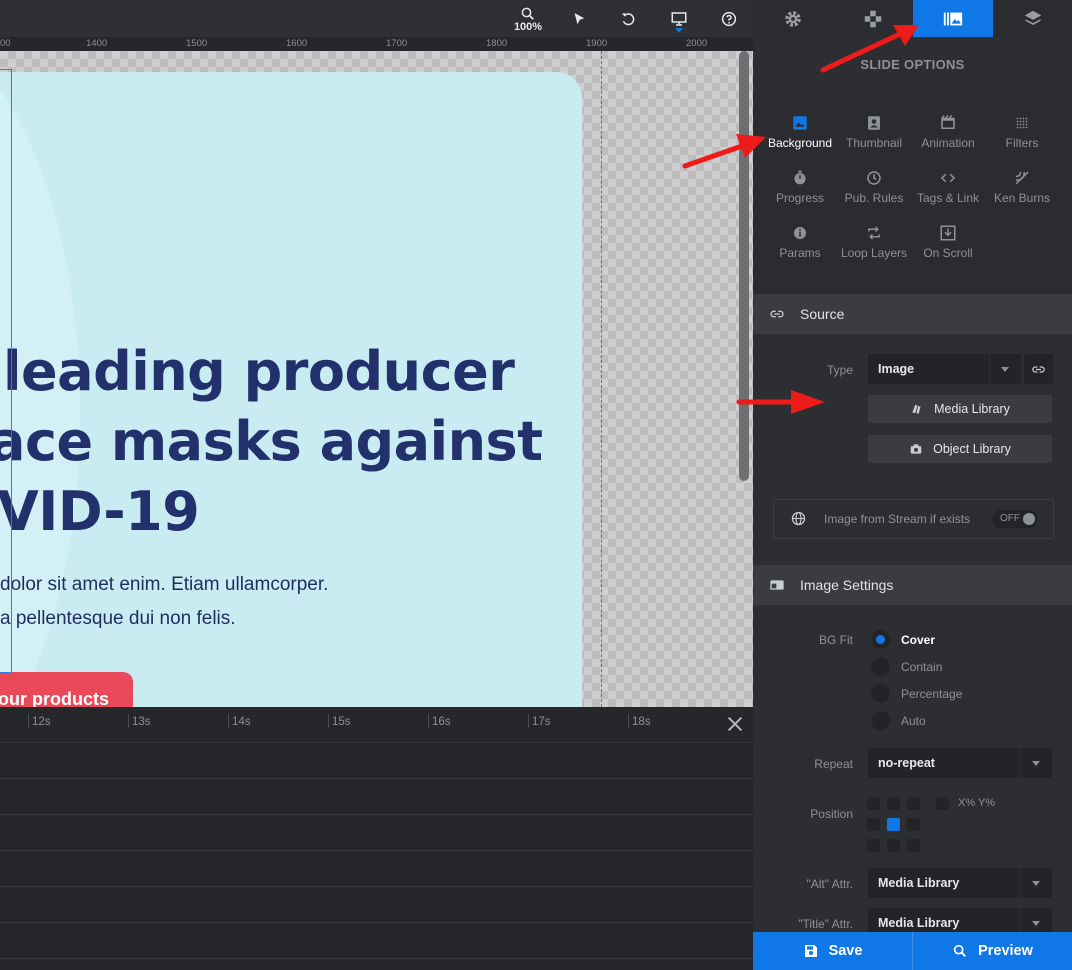 The image size is (1072, 970). What do you see at coordinates (903, 639) in the screenshot?
I see `bg-fit-cover-option: Cover` at bounding box center [903, 639].